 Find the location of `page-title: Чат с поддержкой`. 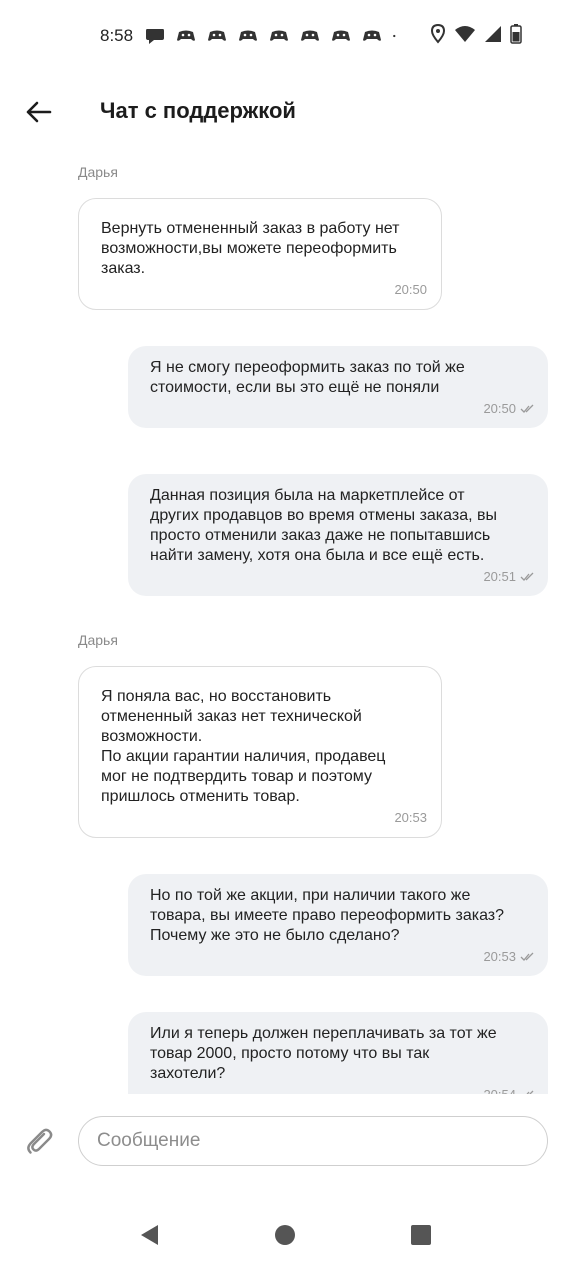

page-title: Чат с поддержкой is located at coordinates (198, 110).